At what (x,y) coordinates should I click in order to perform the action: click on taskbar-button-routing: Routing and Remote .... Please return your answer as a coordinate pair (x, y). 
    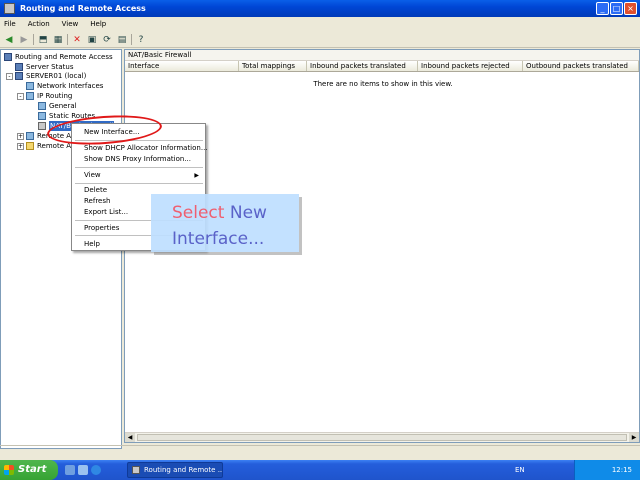
    Looking at the image, I should click on (175, 470).